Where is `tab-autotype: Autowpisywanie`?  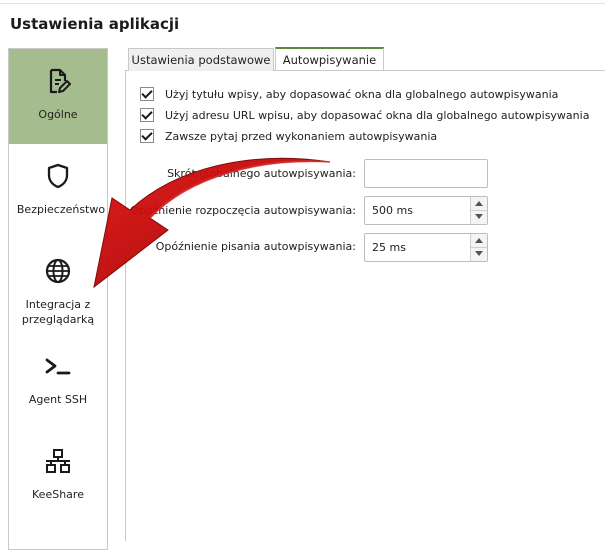
tab-autotype: Autowpisywanie is located at coordinates (329, 58).